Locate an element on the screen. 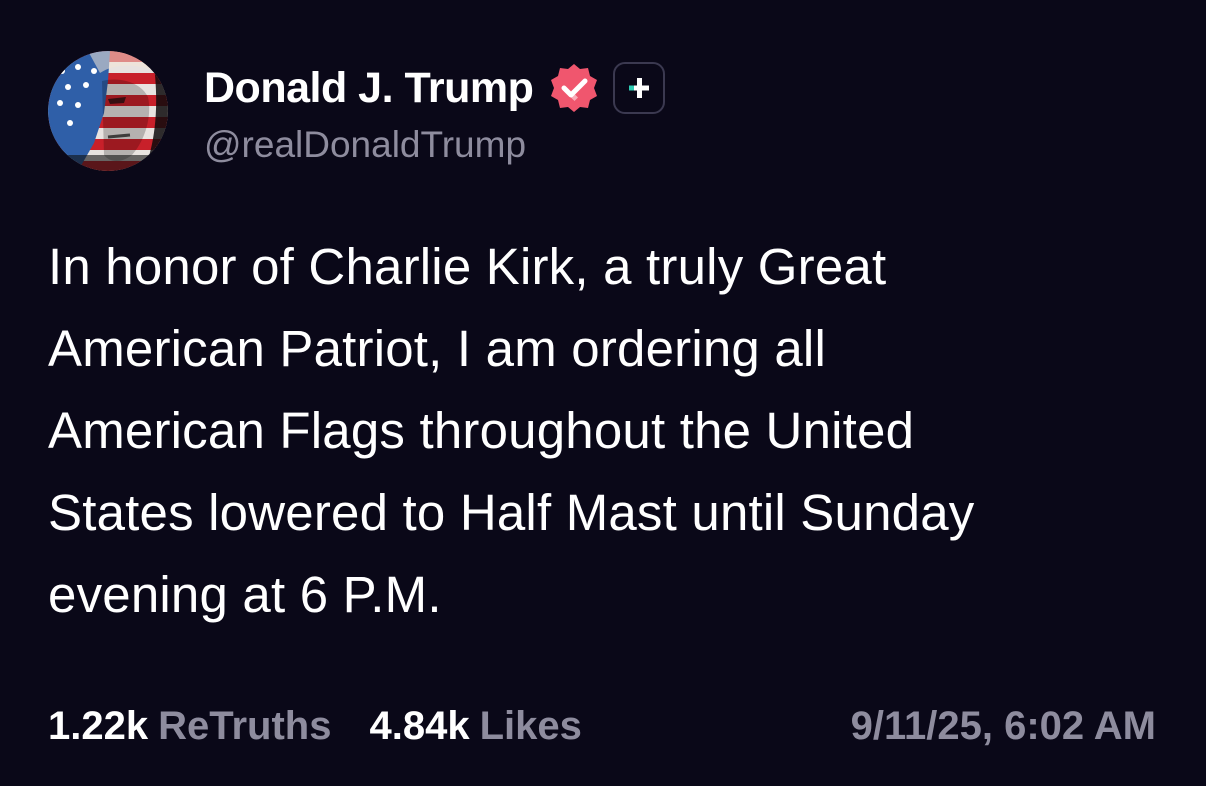 Image resolution: width=1206 pixels, height=786 pixels. post-body-line: States lowered to Half Mast until Sunday is located at coordinates (511, 512).